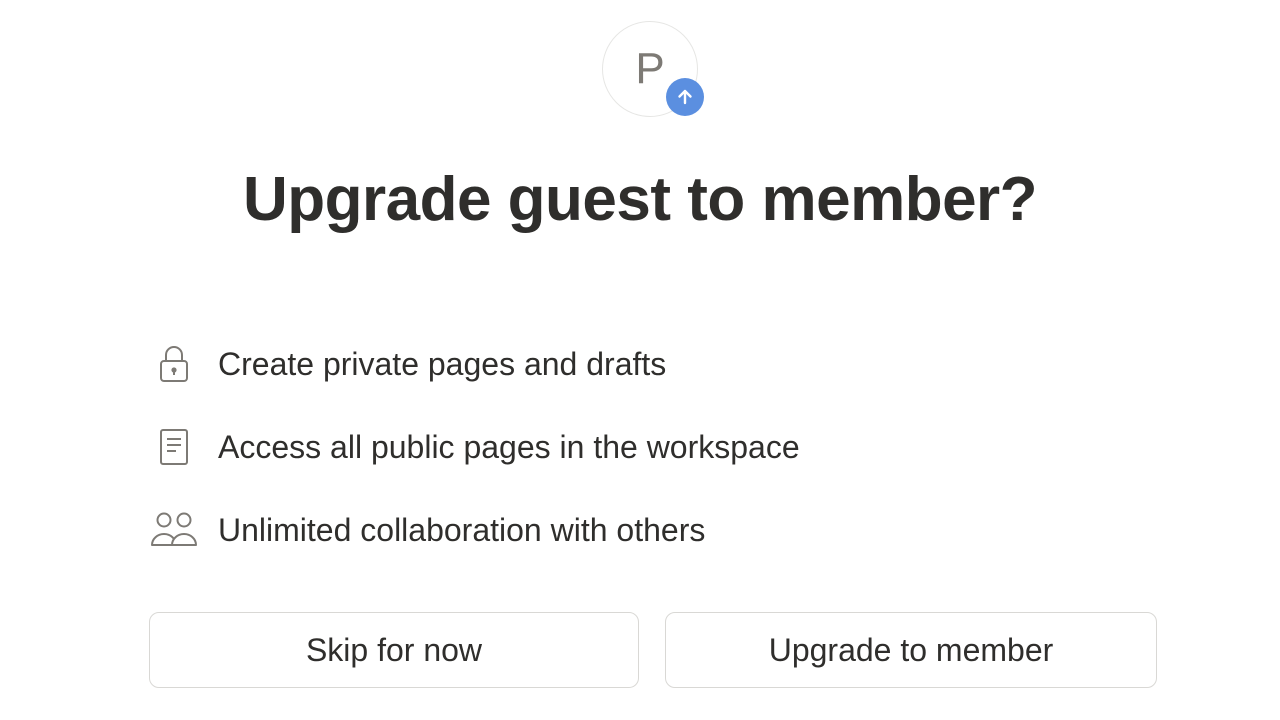  I want to click on lock-icon, so click(174, 364).